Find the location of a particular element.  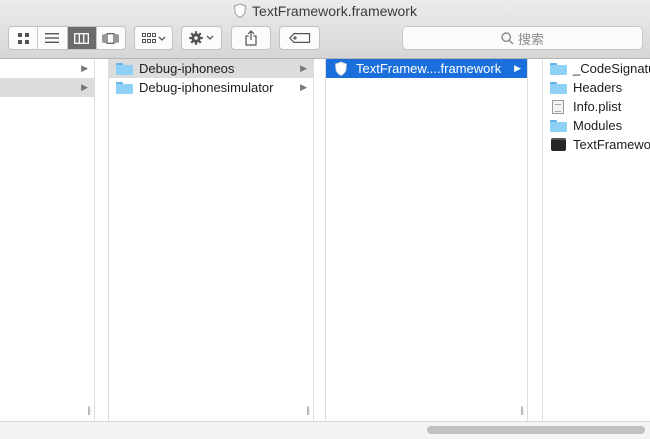

list-item-codesignature: _CodeSignature is located at coordinates (596, 68).